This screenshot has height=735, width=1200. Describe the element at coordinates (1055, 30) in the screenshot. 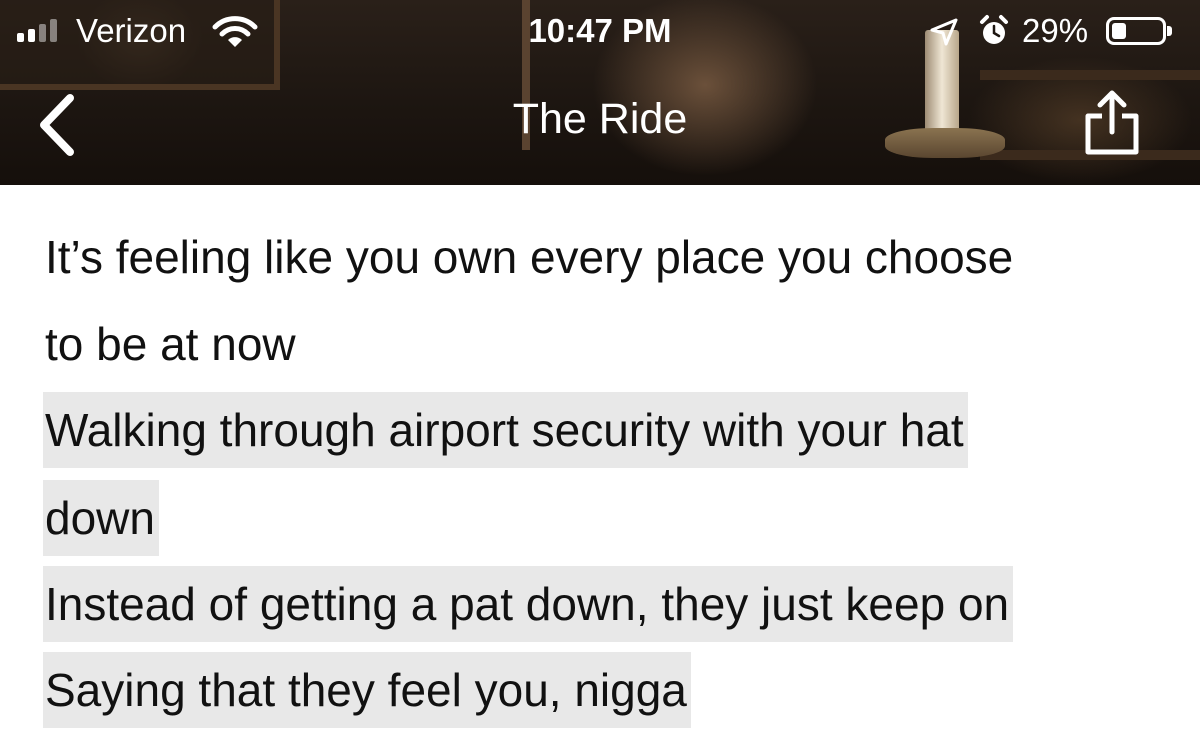

I see `battery-percentage: 29%` at that location.